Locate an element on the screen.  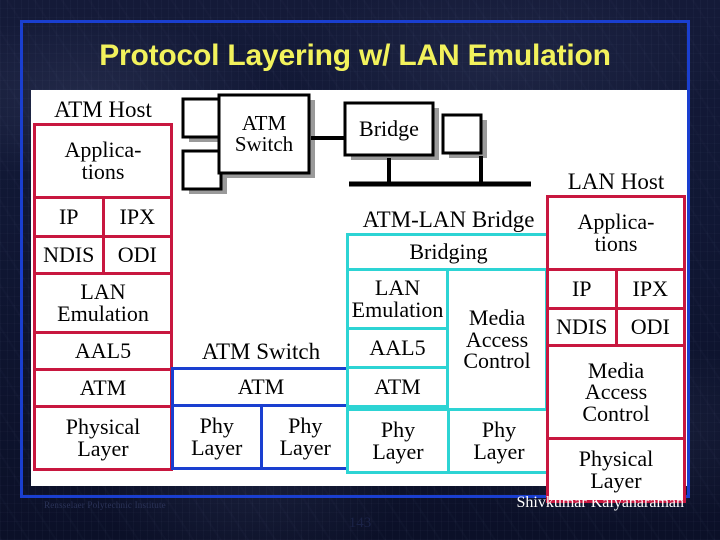
footer-author: Shivkumar Kalyanaraman is located at coordinates (600, 502).